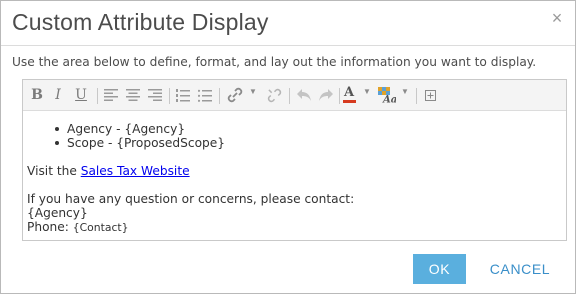 The image size is (576, 294). Describe the element at coordinates (292, 227) in the screenshot. I see `phone-line: Phone: {Contact}` at that location.